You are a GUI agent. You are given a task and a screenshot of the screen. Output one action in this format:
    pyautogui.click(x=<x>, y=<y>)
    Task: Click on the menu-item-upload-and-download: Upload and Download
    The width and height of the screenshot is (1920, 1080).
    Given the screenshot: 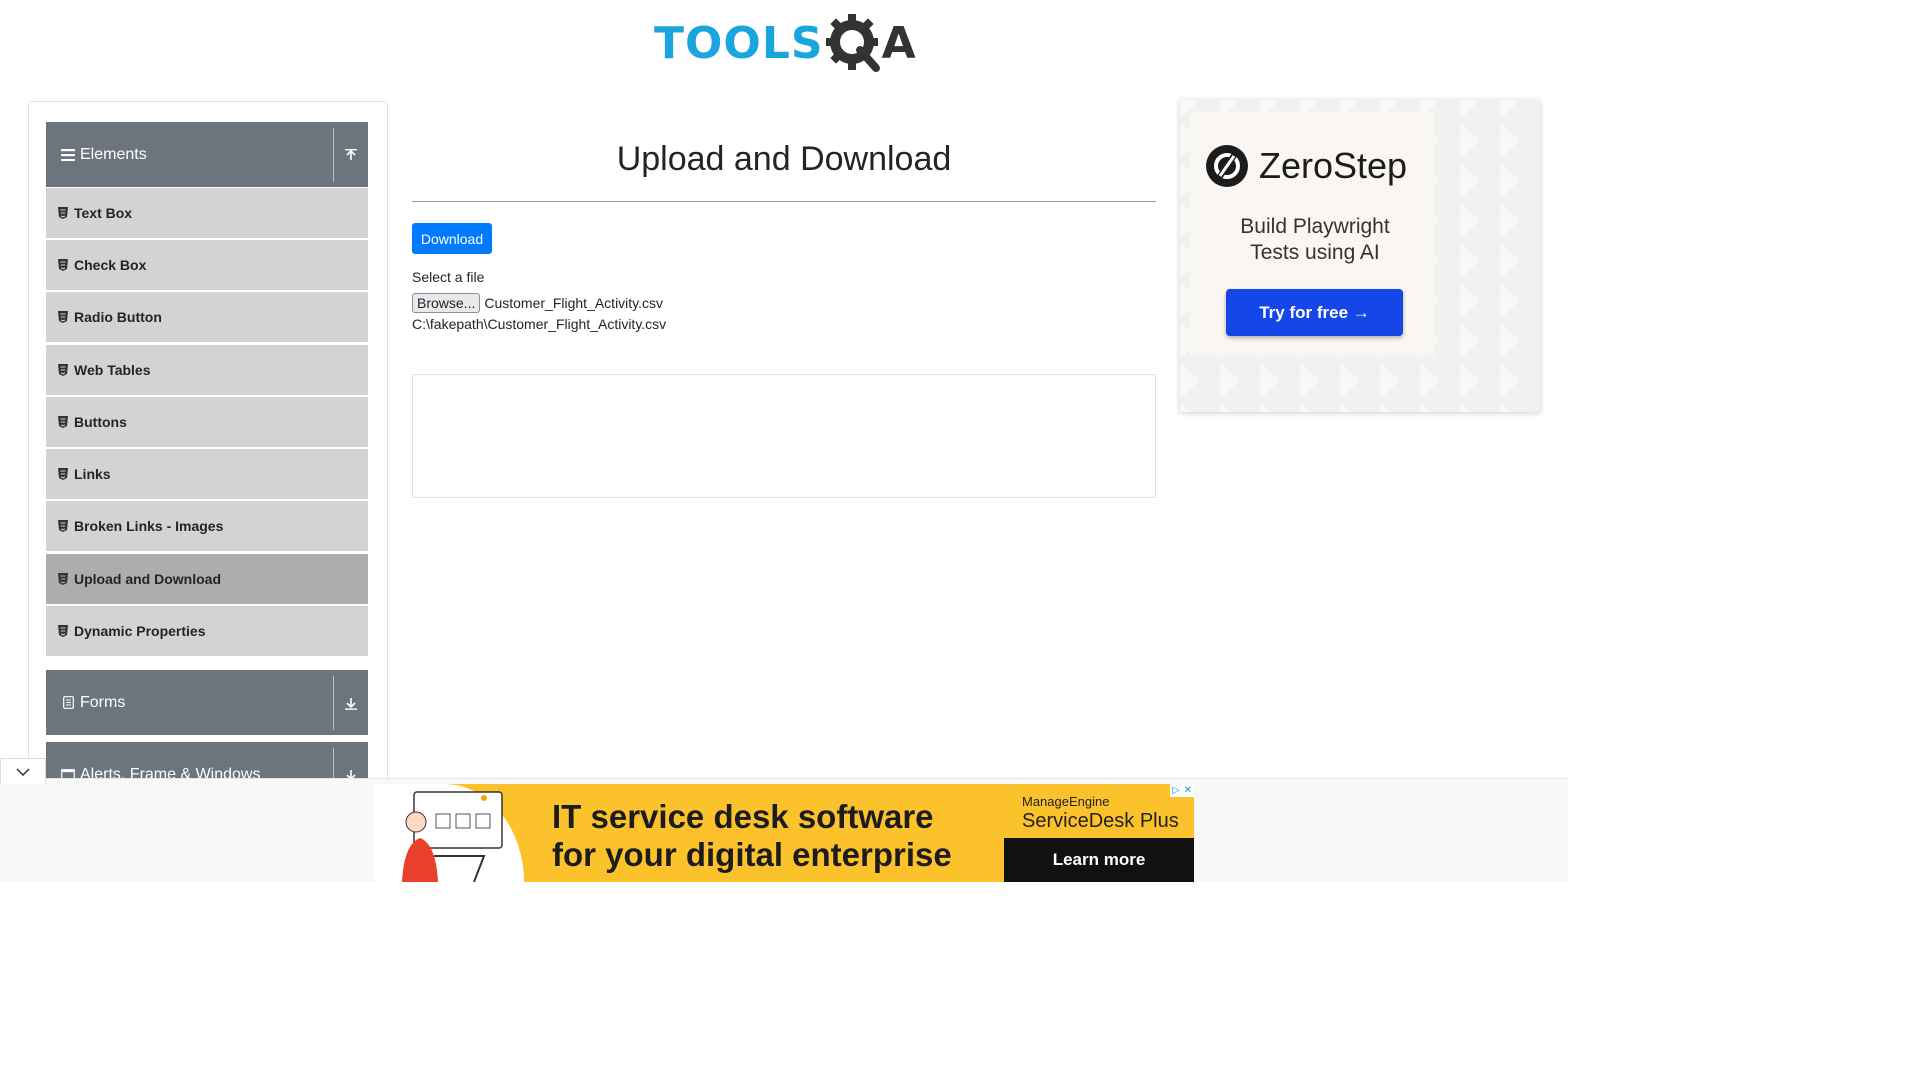 What is the action you would take?
    pyautogui.click(x=207, y=579)
    